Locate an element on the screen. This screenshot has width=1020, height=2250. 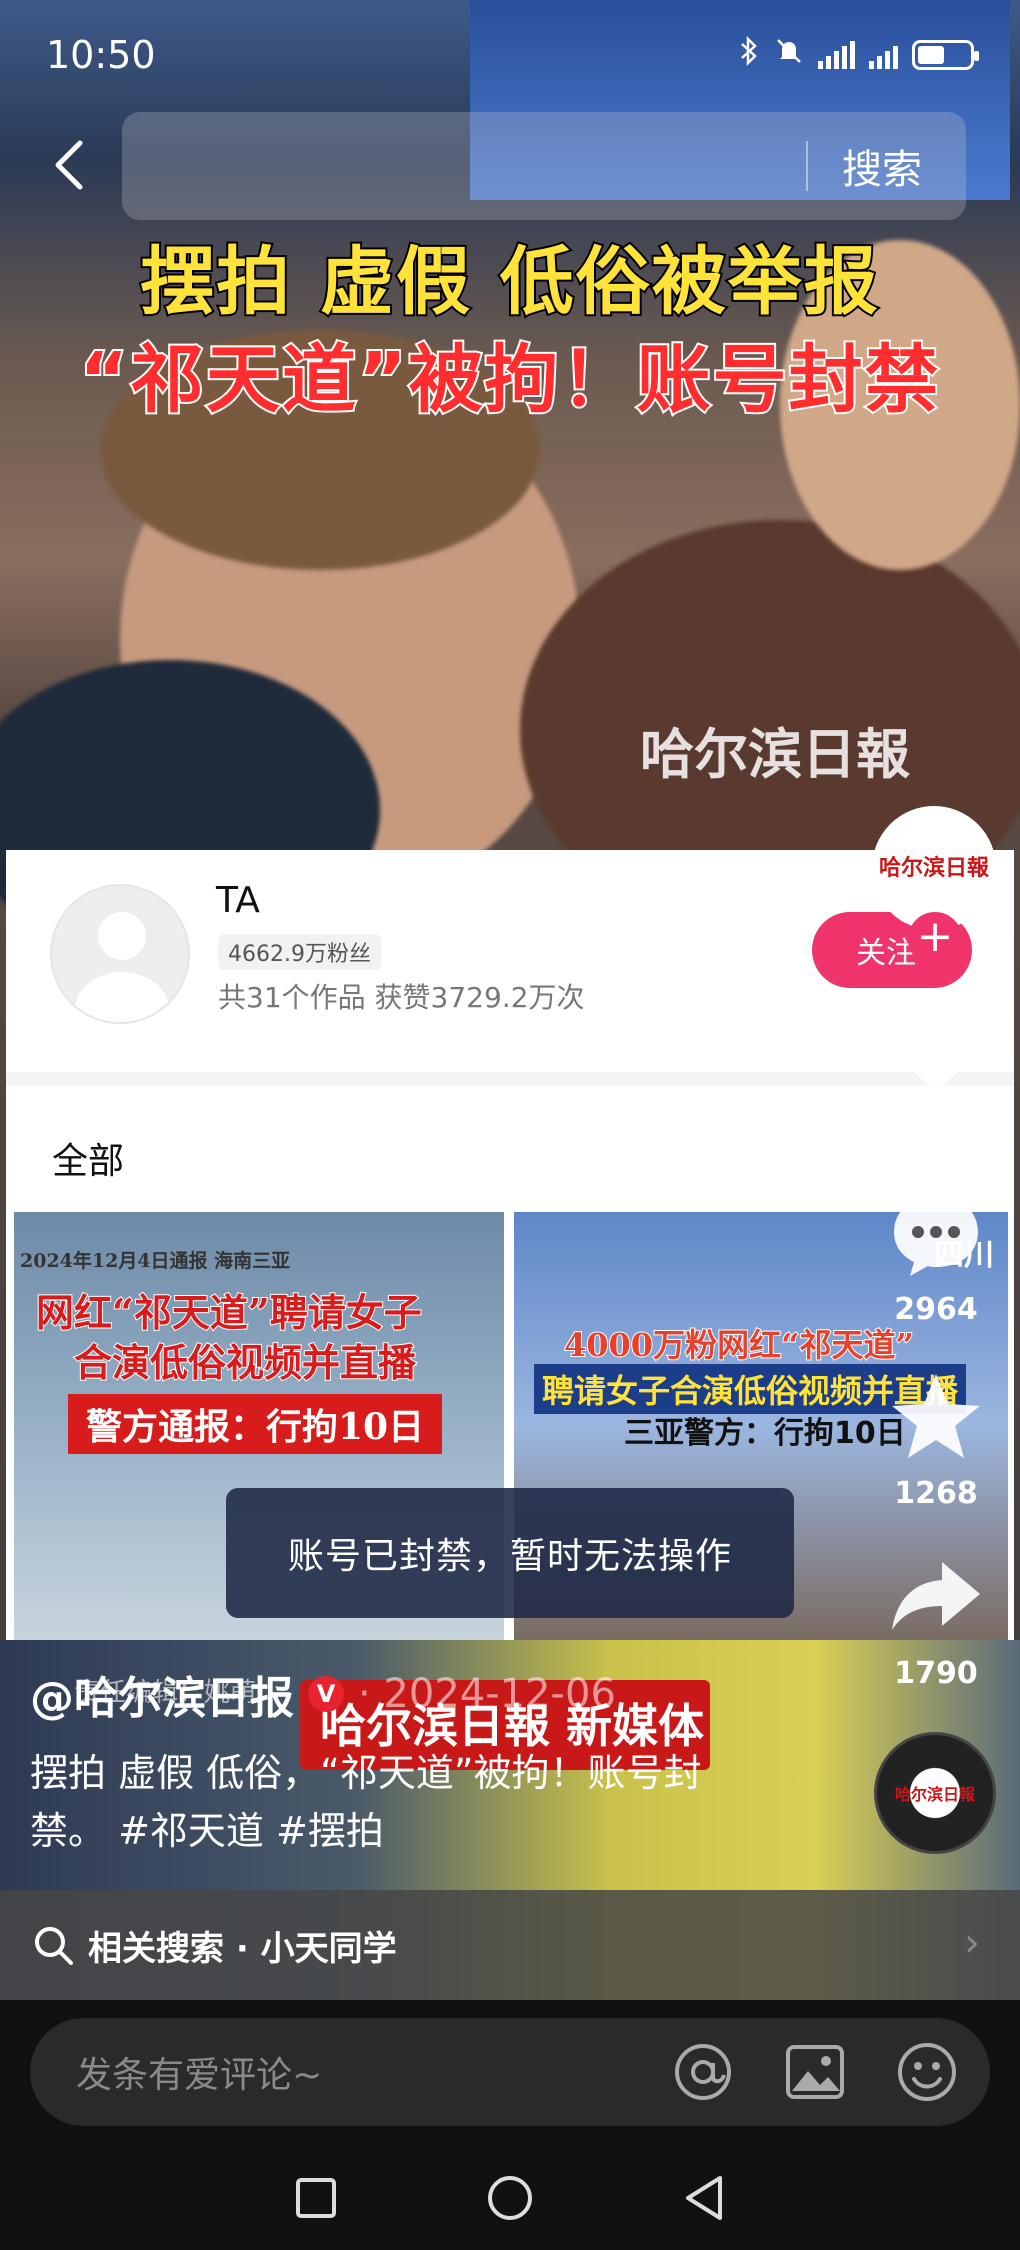
mention-icon is located at coordinates (703, 2072).